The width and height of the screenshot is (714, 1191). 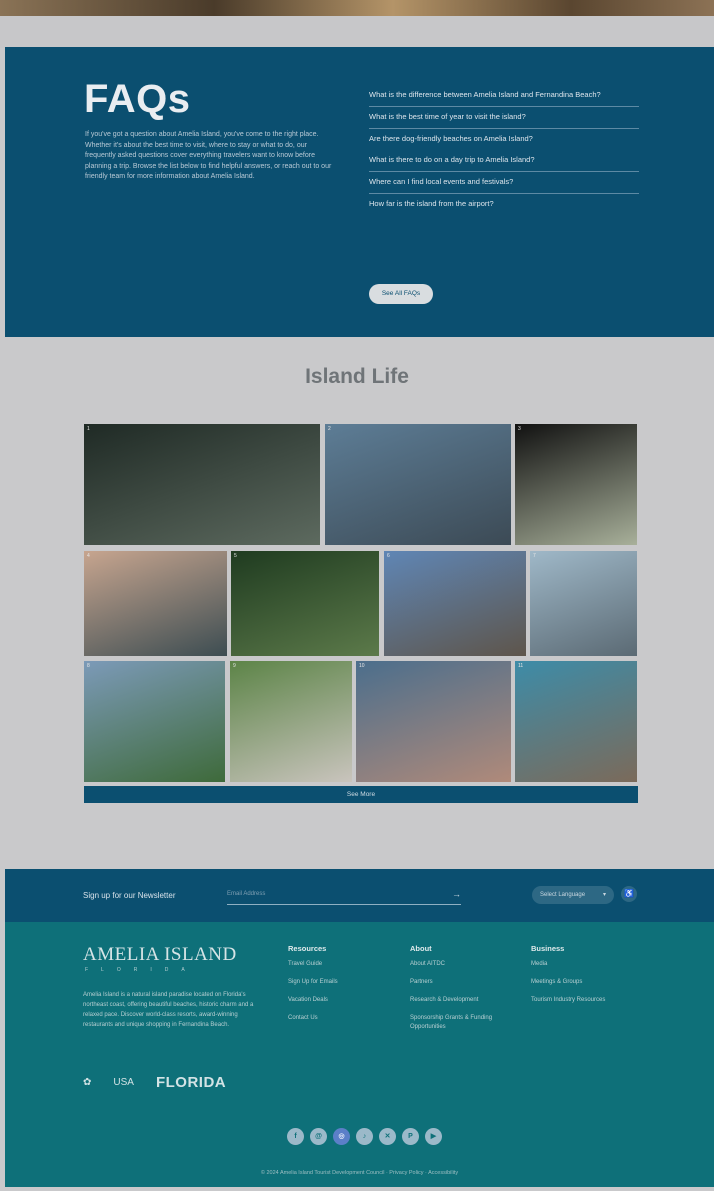 I want to click on footer-link: Vacation Deals, so click(x=343, y=1000).